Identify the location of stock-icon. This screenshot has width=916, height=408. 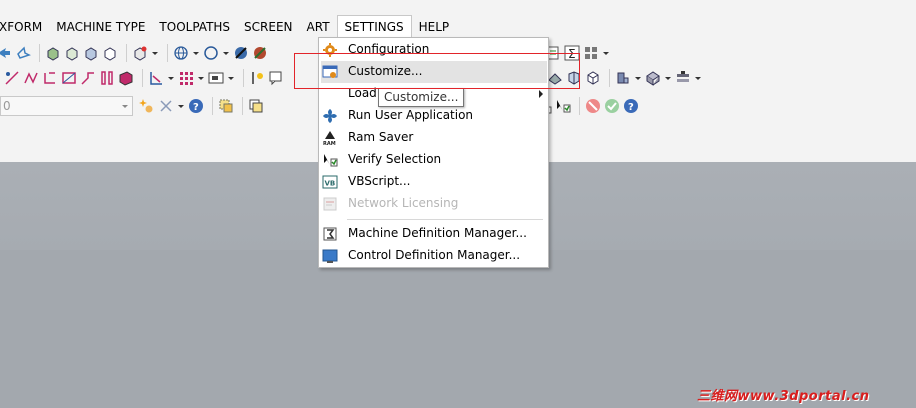
(593, 78).